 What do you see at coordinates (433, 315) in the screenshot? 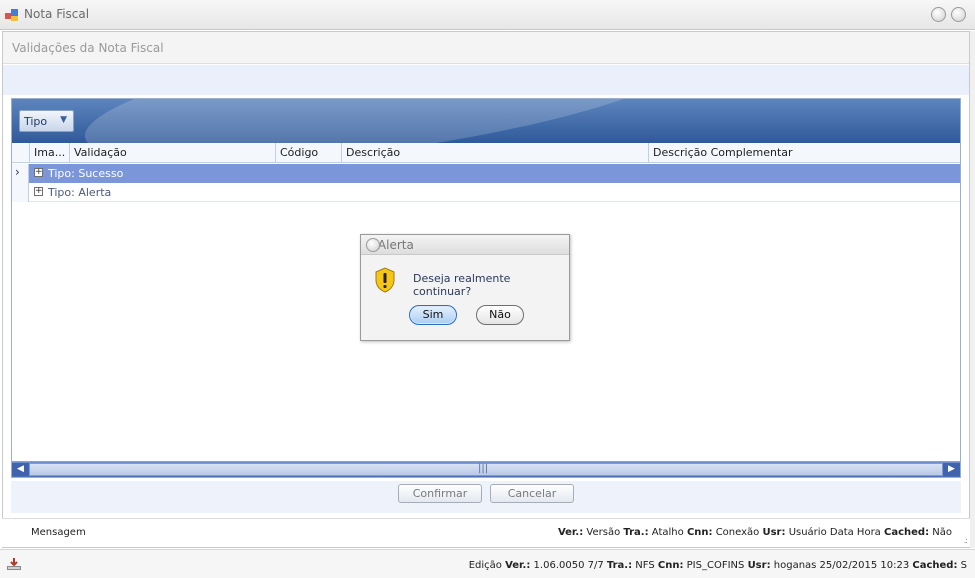
I see `yes-button: Sim` at bounding box center [433, 315].